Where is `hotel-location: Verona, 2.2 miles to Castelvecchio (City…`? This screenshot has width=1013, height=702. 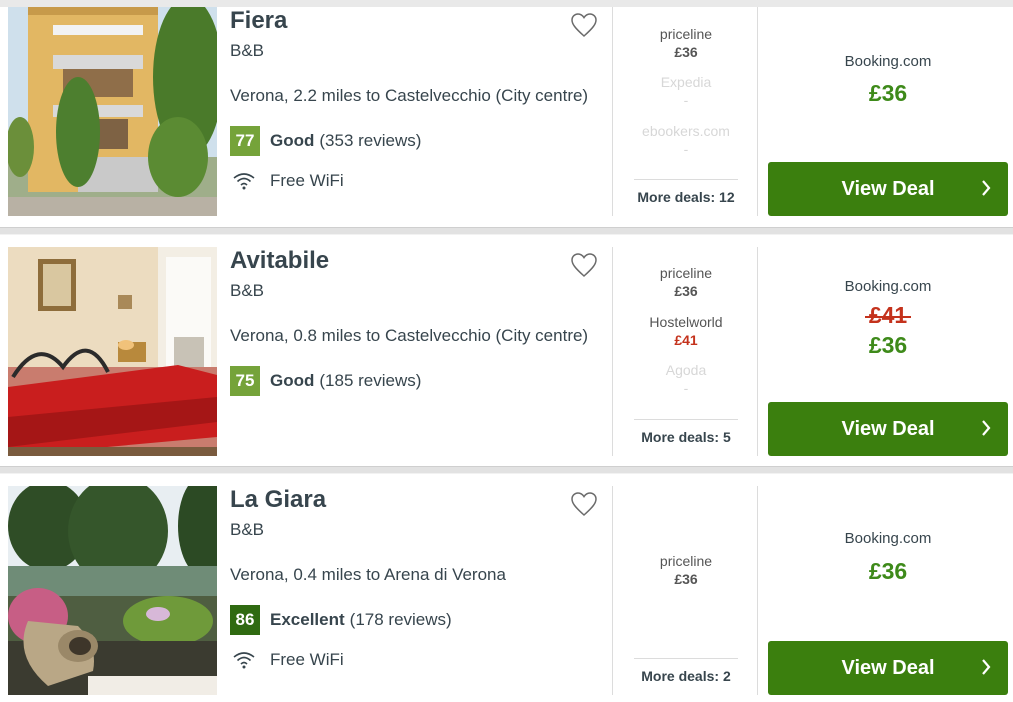 hotel-location: Verona, 2.2 miles to Castelvecchio (City… is located at coordinates (409, 95).